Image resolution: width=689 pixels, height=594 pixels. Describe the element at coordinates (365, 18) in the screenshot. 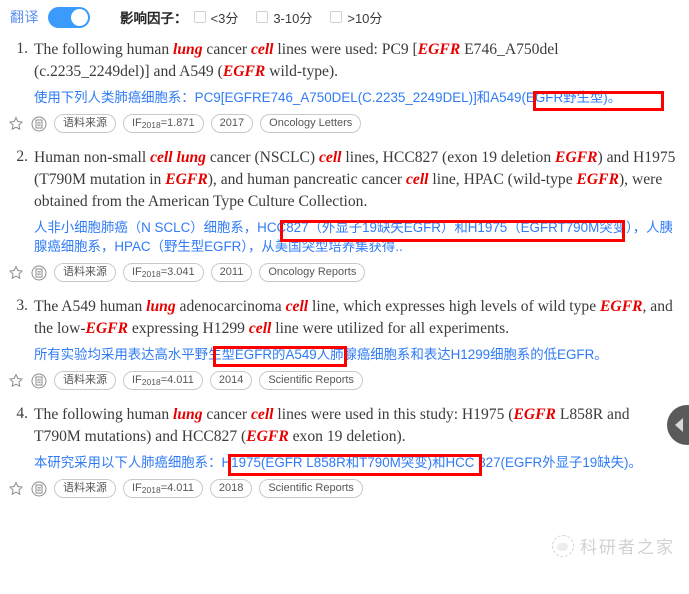

I see `filter-gt10-label: >10分` at that location.